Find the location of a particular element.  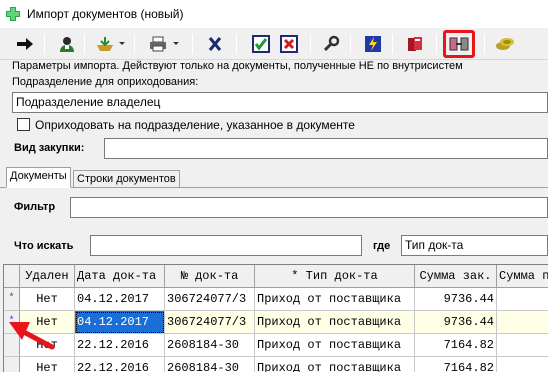

column-header-sum: Сумма зак. is located at coordinates (456, 276).